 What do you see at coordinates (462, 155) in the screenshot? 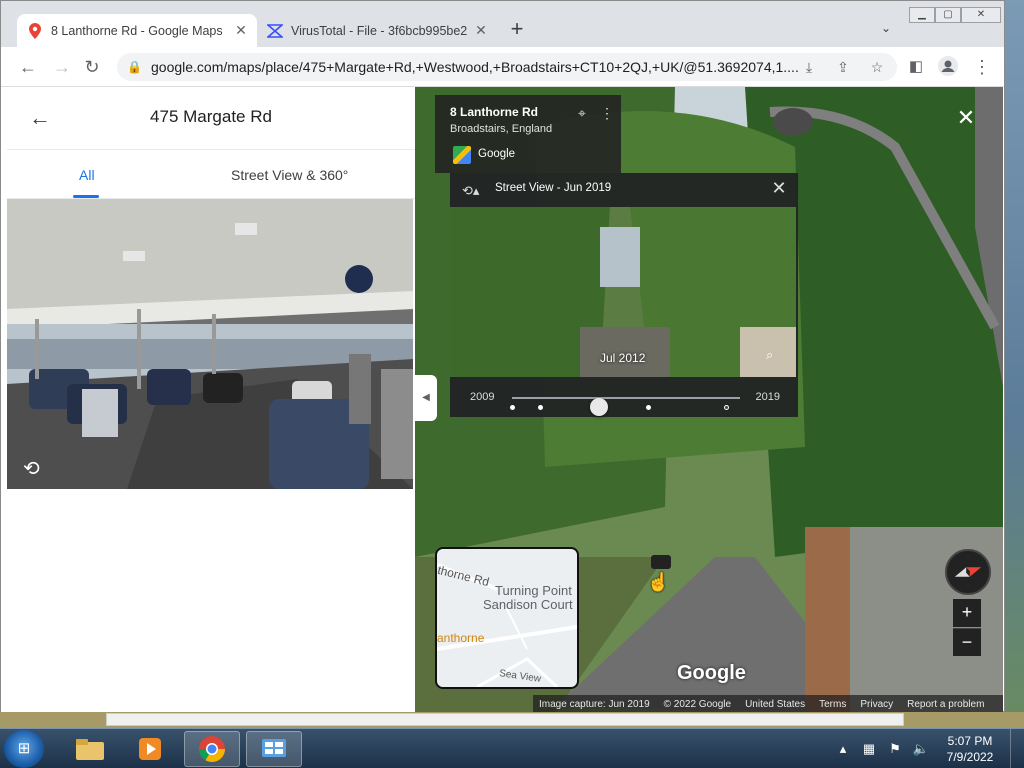
I see `google-maps-app-icon` at bounding box center [462, 155].